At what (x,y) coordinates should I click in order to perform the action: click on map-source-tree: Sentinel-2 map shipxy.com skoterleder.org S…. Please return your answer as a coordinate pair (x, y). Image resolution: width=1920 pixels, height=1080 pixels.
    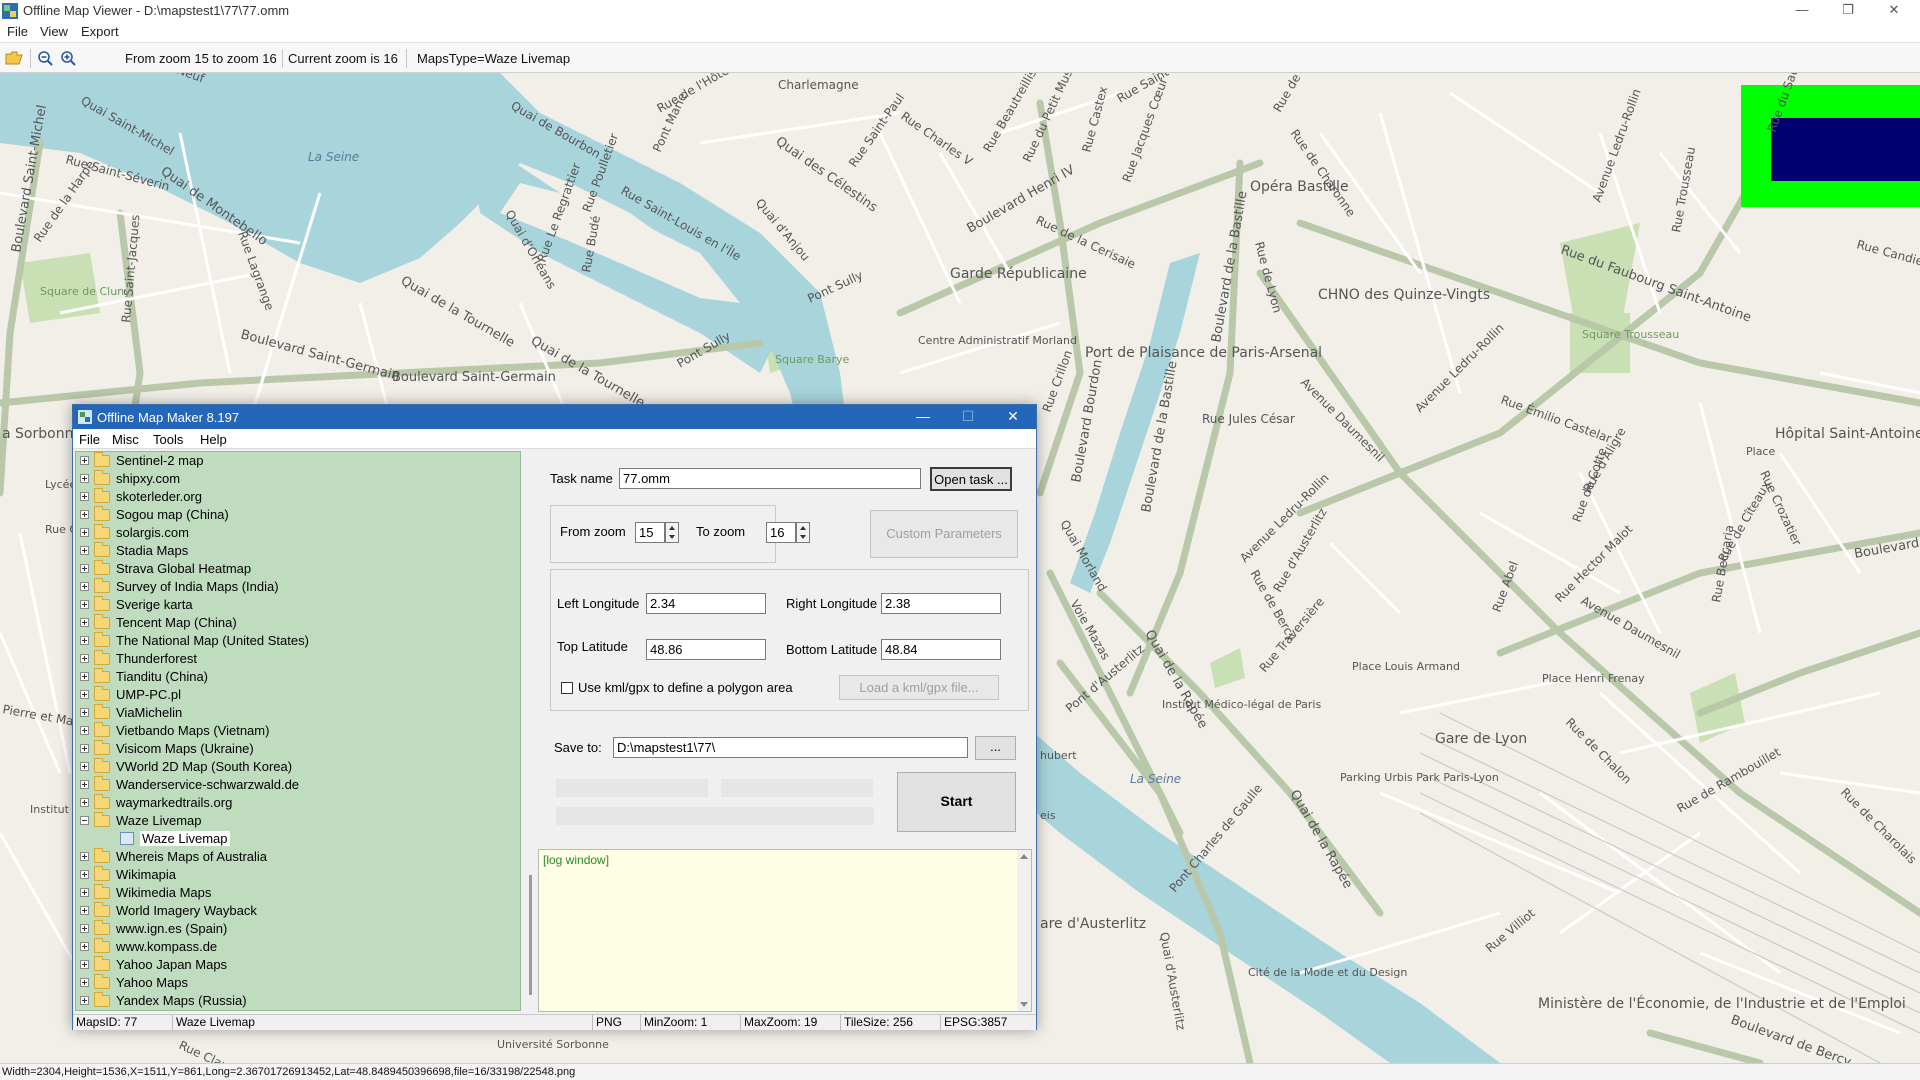
    Looking at the image, I should click on (298, 731).